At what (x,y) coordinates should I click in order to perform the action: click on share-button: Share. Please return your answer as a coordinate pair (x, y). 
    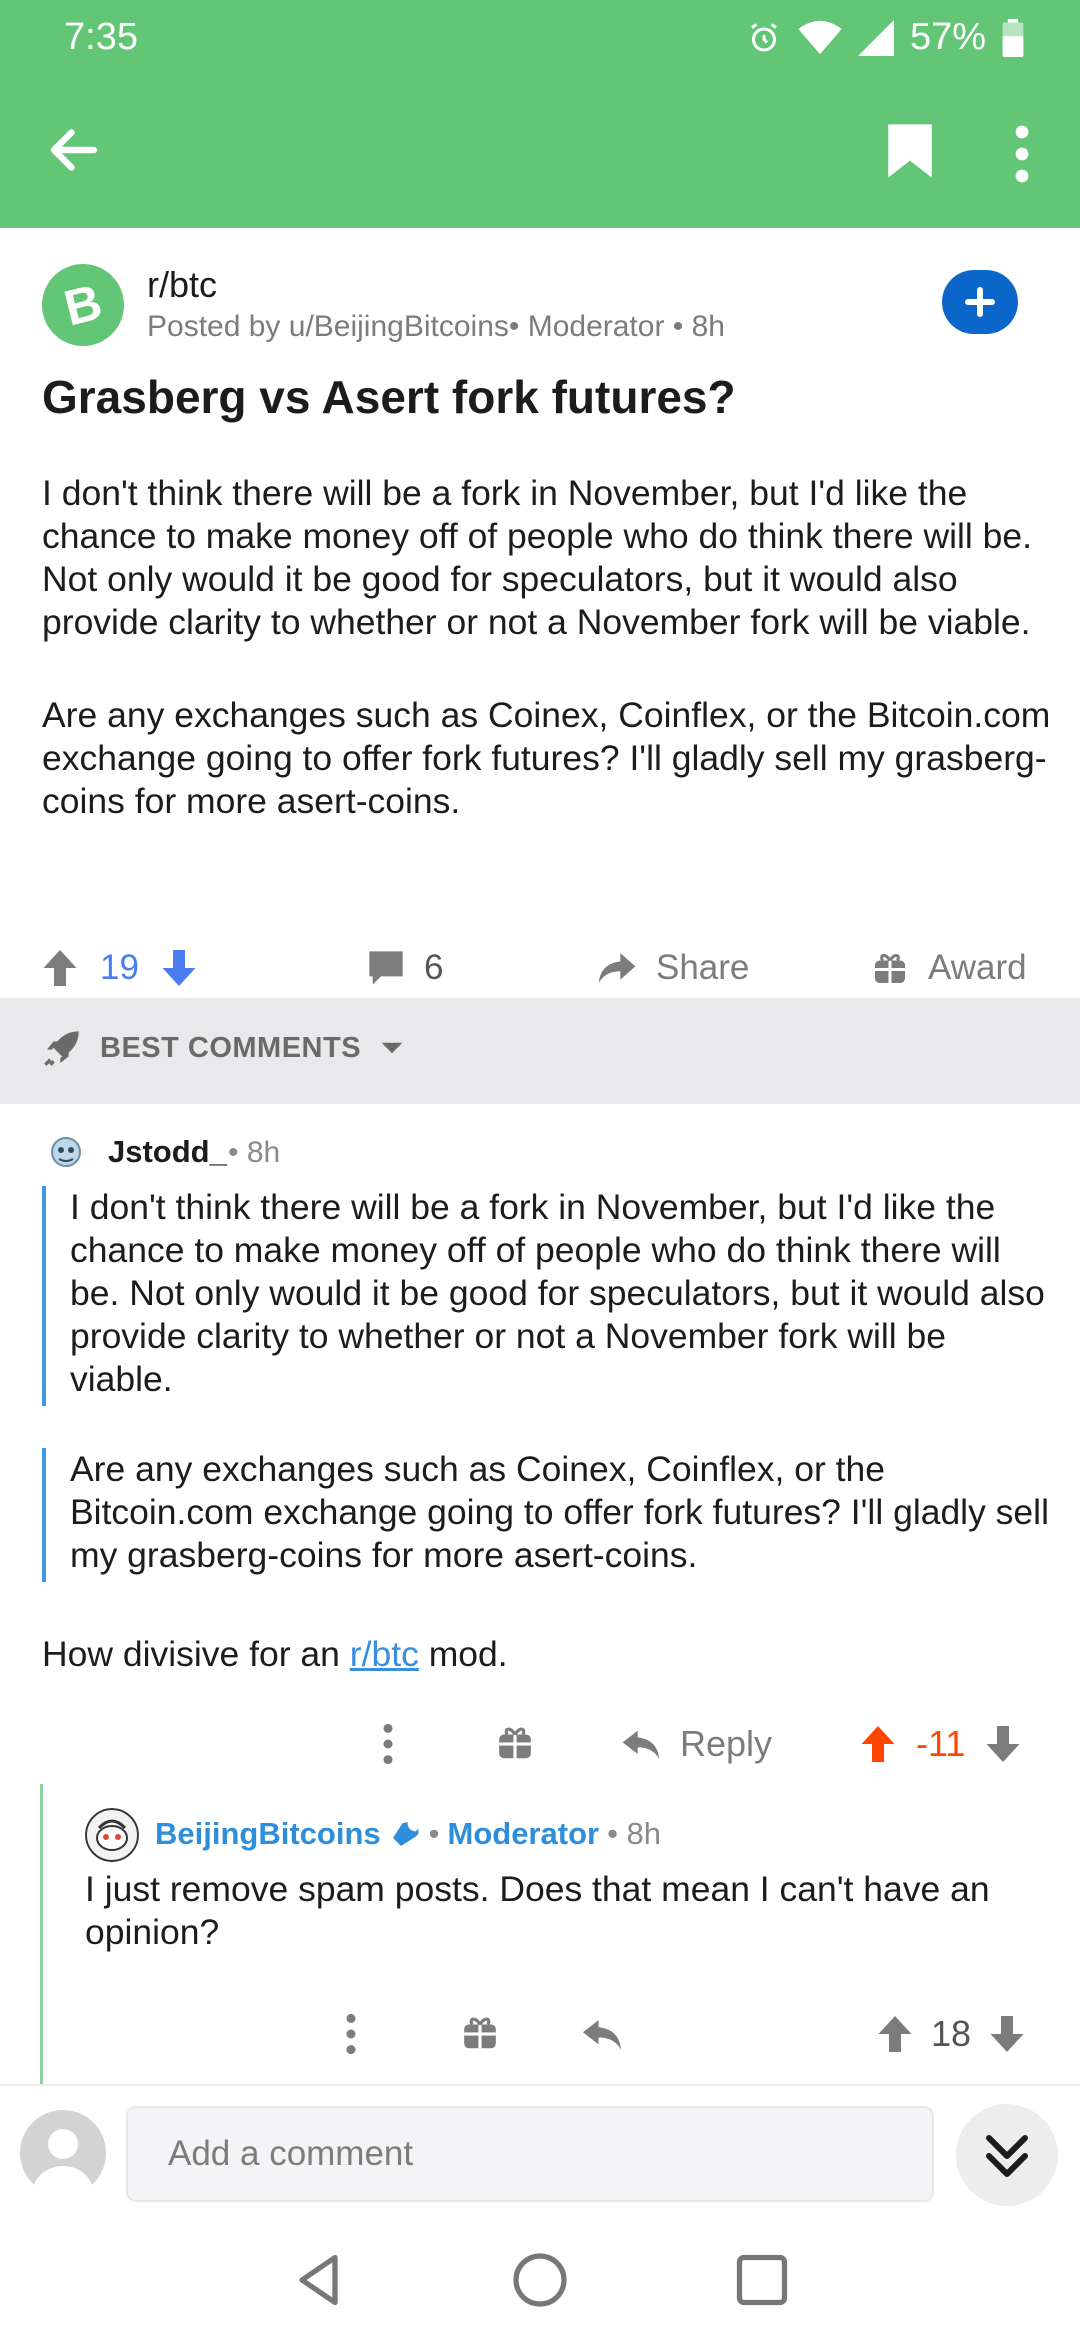
    Looking at the image, I should click on (672, 968).